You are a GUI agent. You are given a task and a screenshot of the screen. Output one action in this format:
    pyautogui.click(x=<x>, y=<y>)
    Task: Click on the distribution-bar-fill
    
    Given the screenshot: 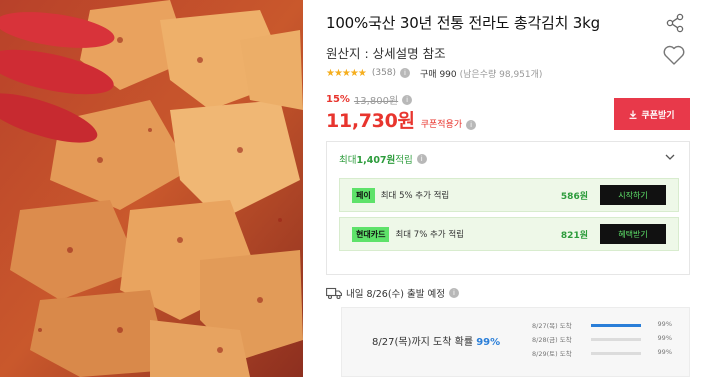 What is the action you would take?
    pyautogui.click(x=616, y=325)
    